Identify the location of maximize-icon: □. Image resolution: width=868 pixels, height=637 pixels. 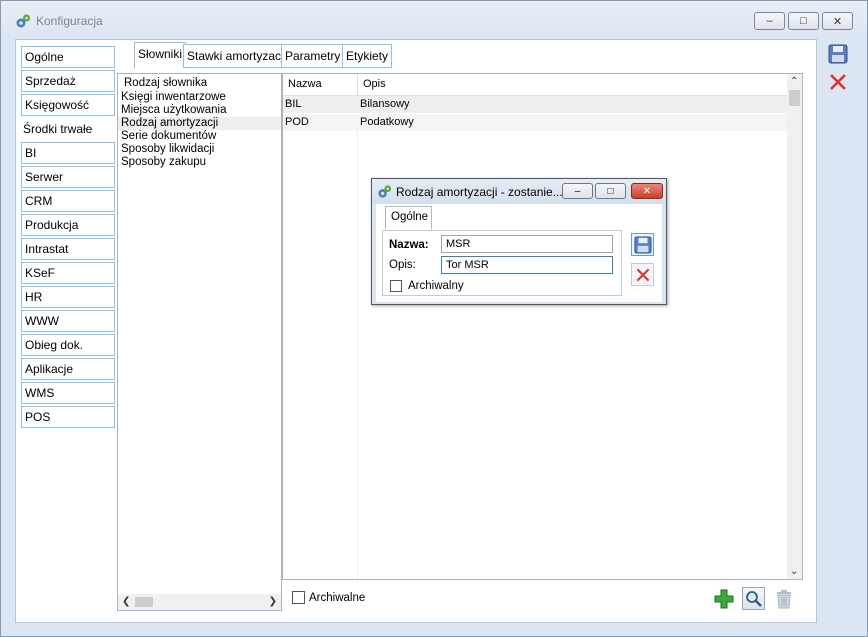
(610, 191).